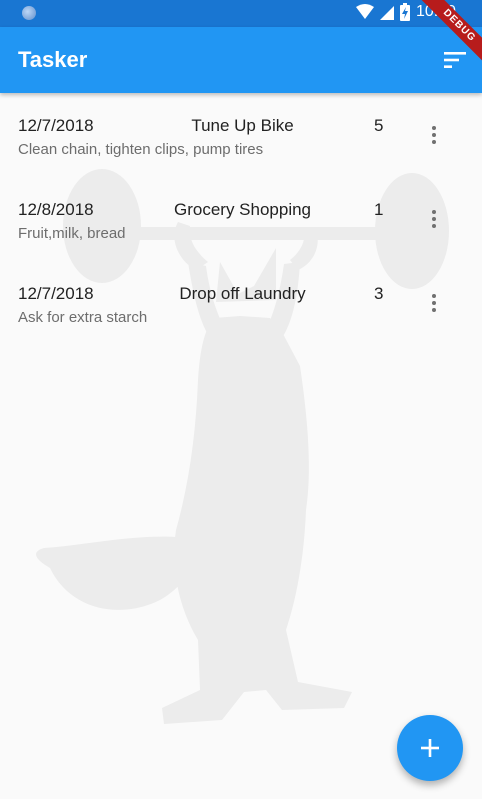 The image size is (482, 799). Describe the element at coordinates (386, 13) in the screenshot. I see `signal-icon` at that location.